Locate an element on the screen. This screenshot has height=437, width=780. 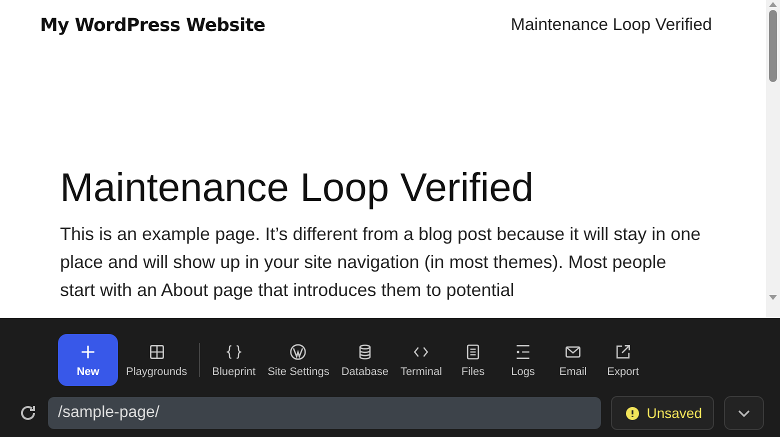
toolbar-button: Database is located at coordinates (364, 360).